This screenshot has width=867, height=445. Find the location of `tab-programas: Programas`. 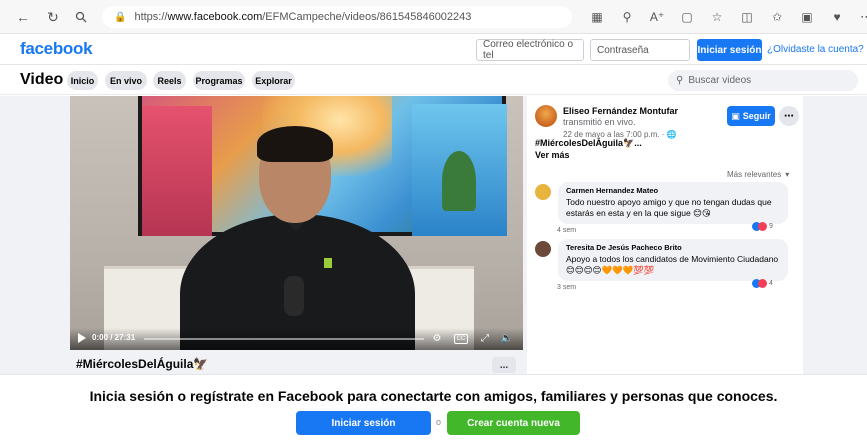

tab-programas: Programas is located at coordinates (219, 80).